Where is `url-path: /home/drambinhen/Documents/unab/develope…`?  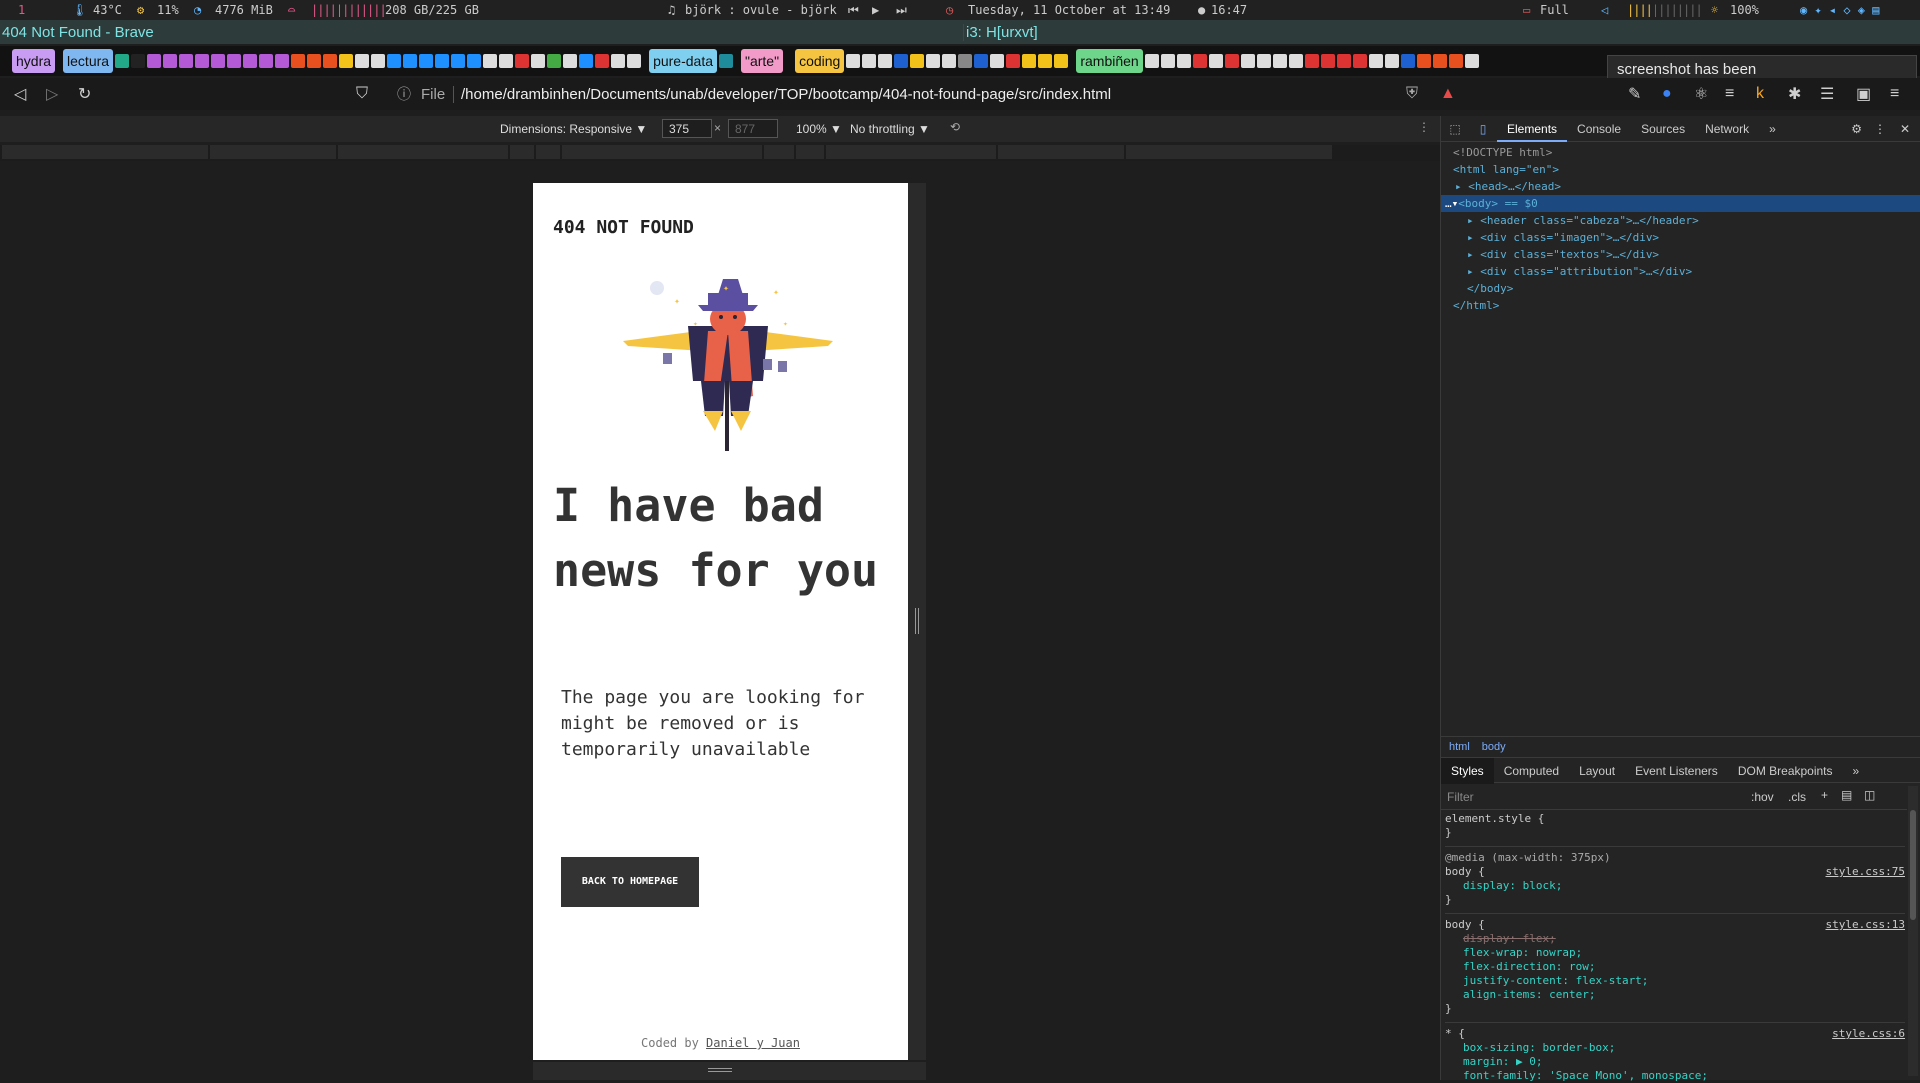
url-path: /home/drambinhen/Documents/unab/develope… is located at coordinates (786, 94).